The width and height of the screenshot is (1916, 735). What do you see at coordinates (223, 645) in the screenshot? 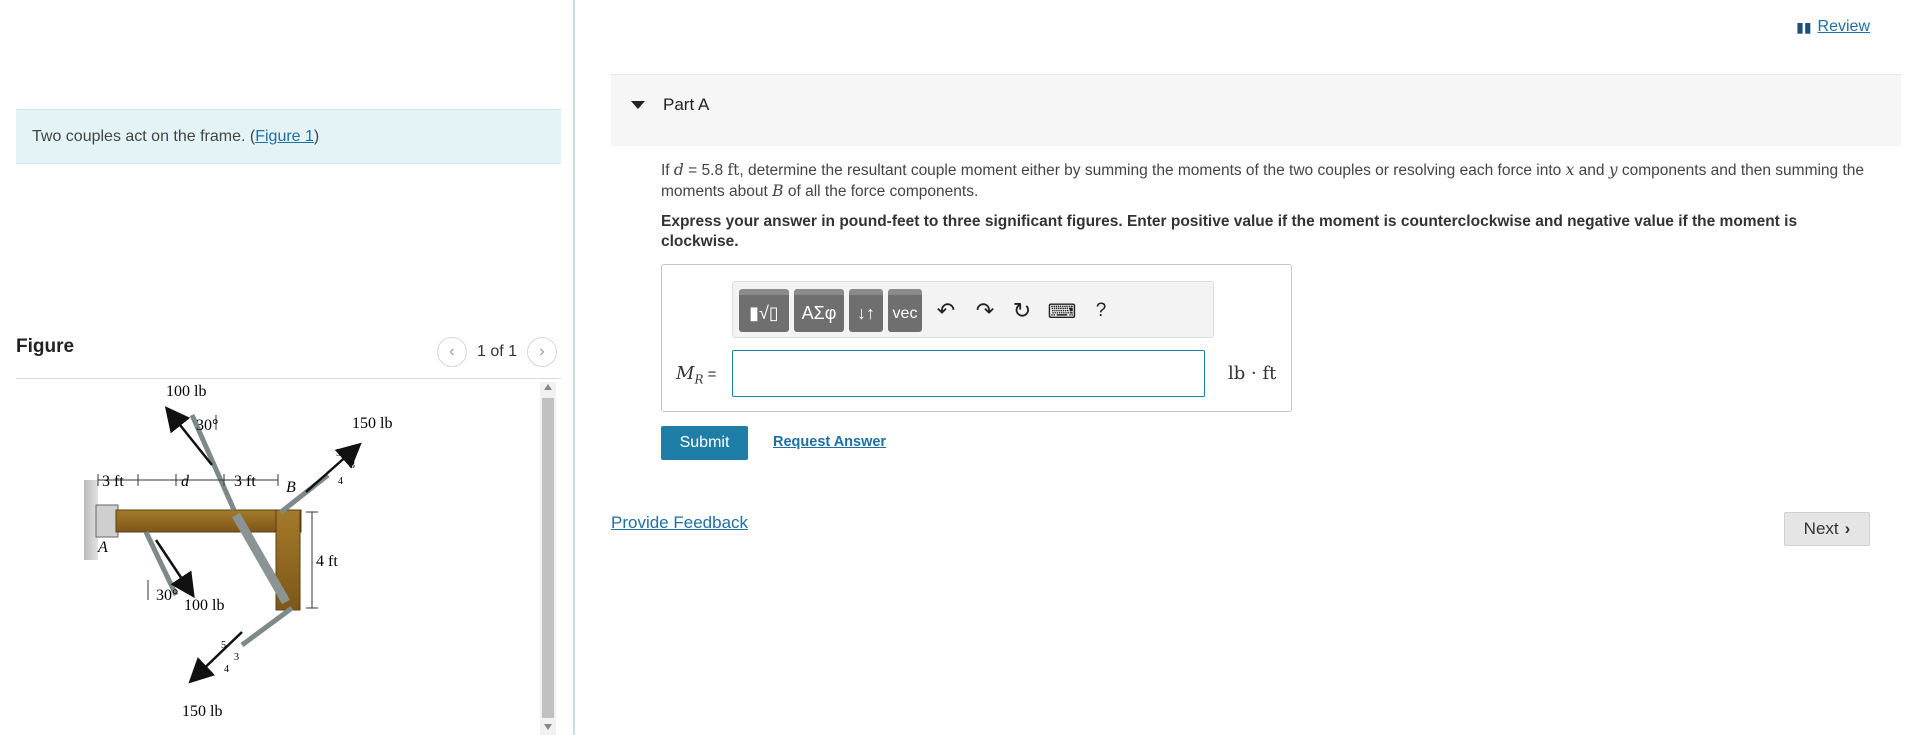
I see `slope-5-bottom: 5` at bounding box center [223, 645].